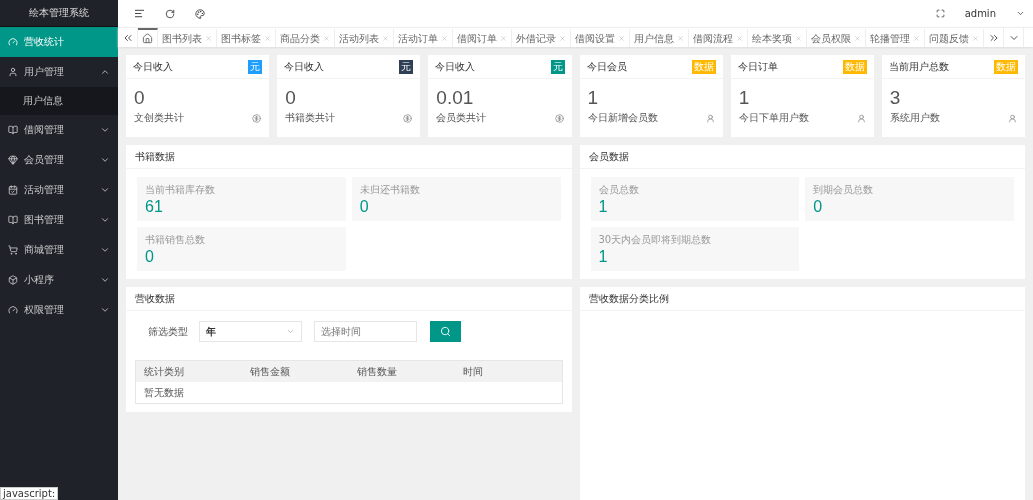 The image size is (1033, 500). What do you see at coordinates (29, 493) in the screenshot?
I see `status-text: javascript:` at bounding box center [29, 493].